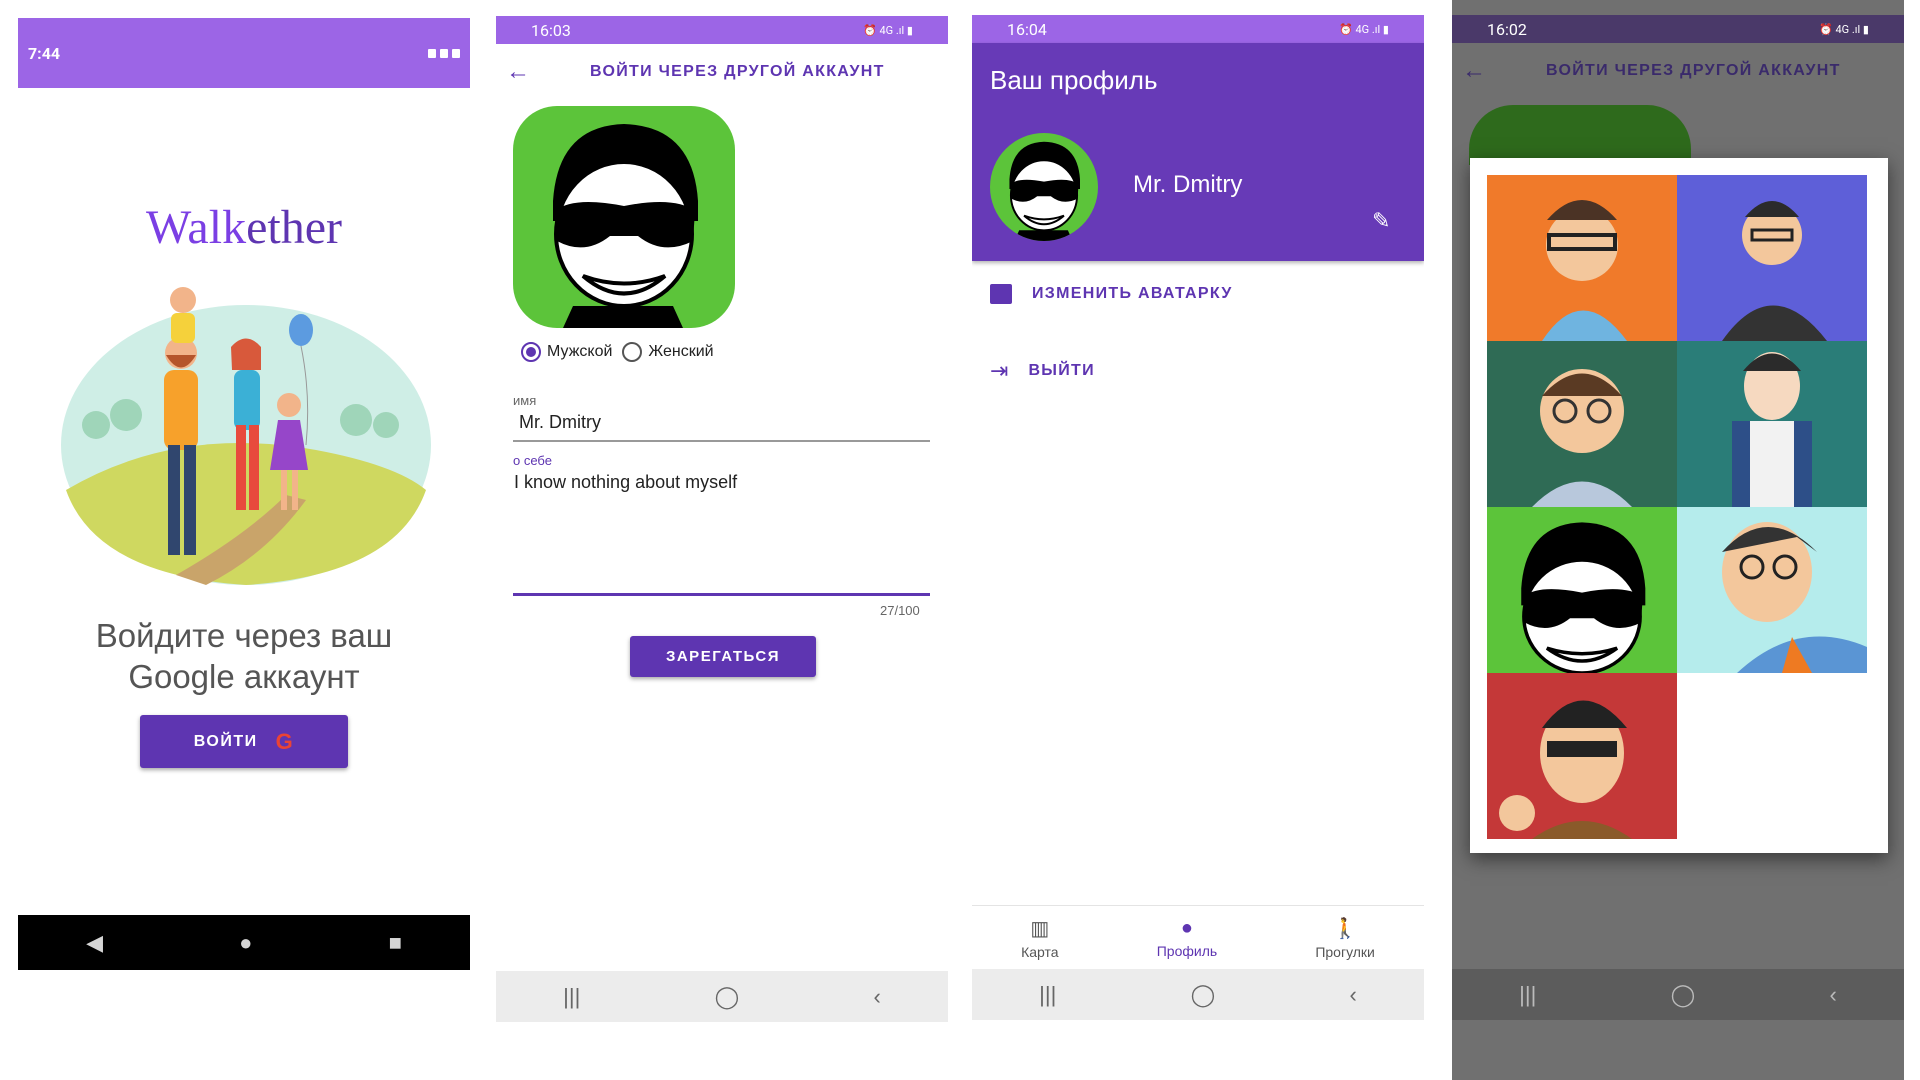 The image size is (1920, 1080). Describe the element at coordinates (1772, 429) in the screenshot. I see `avatar-cartoon-man-icon` at that location.